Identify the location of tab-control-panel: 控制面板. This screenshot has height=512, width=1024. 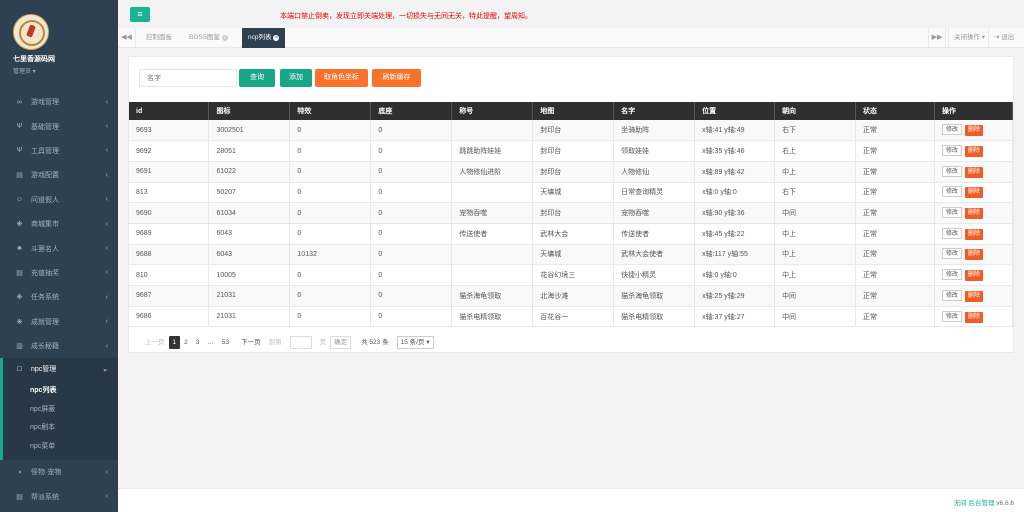
(159, 38).